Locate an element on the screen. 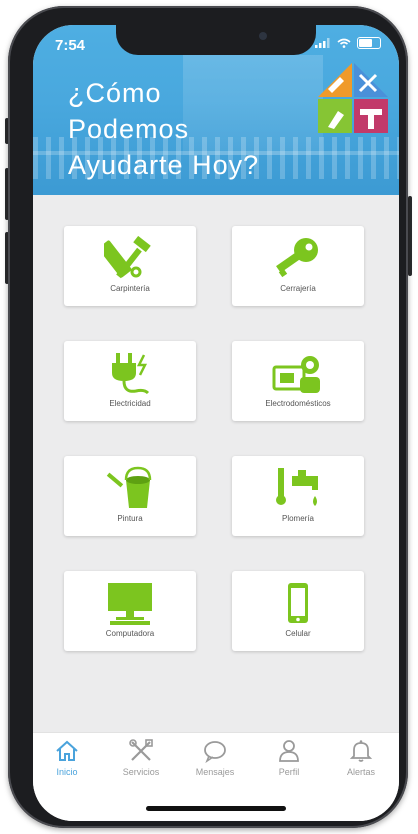  tab-inicio: Inicio is located at coordinates (67, 758).